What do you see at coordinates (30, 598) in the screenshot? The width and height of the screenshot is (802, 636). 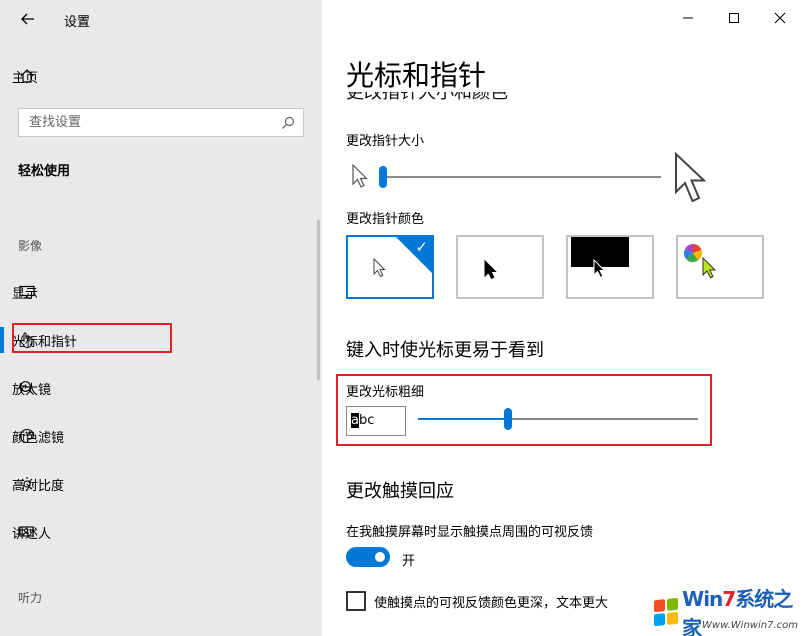 I see `group-label-hearing: 听力` at bounding box center [30, 598].